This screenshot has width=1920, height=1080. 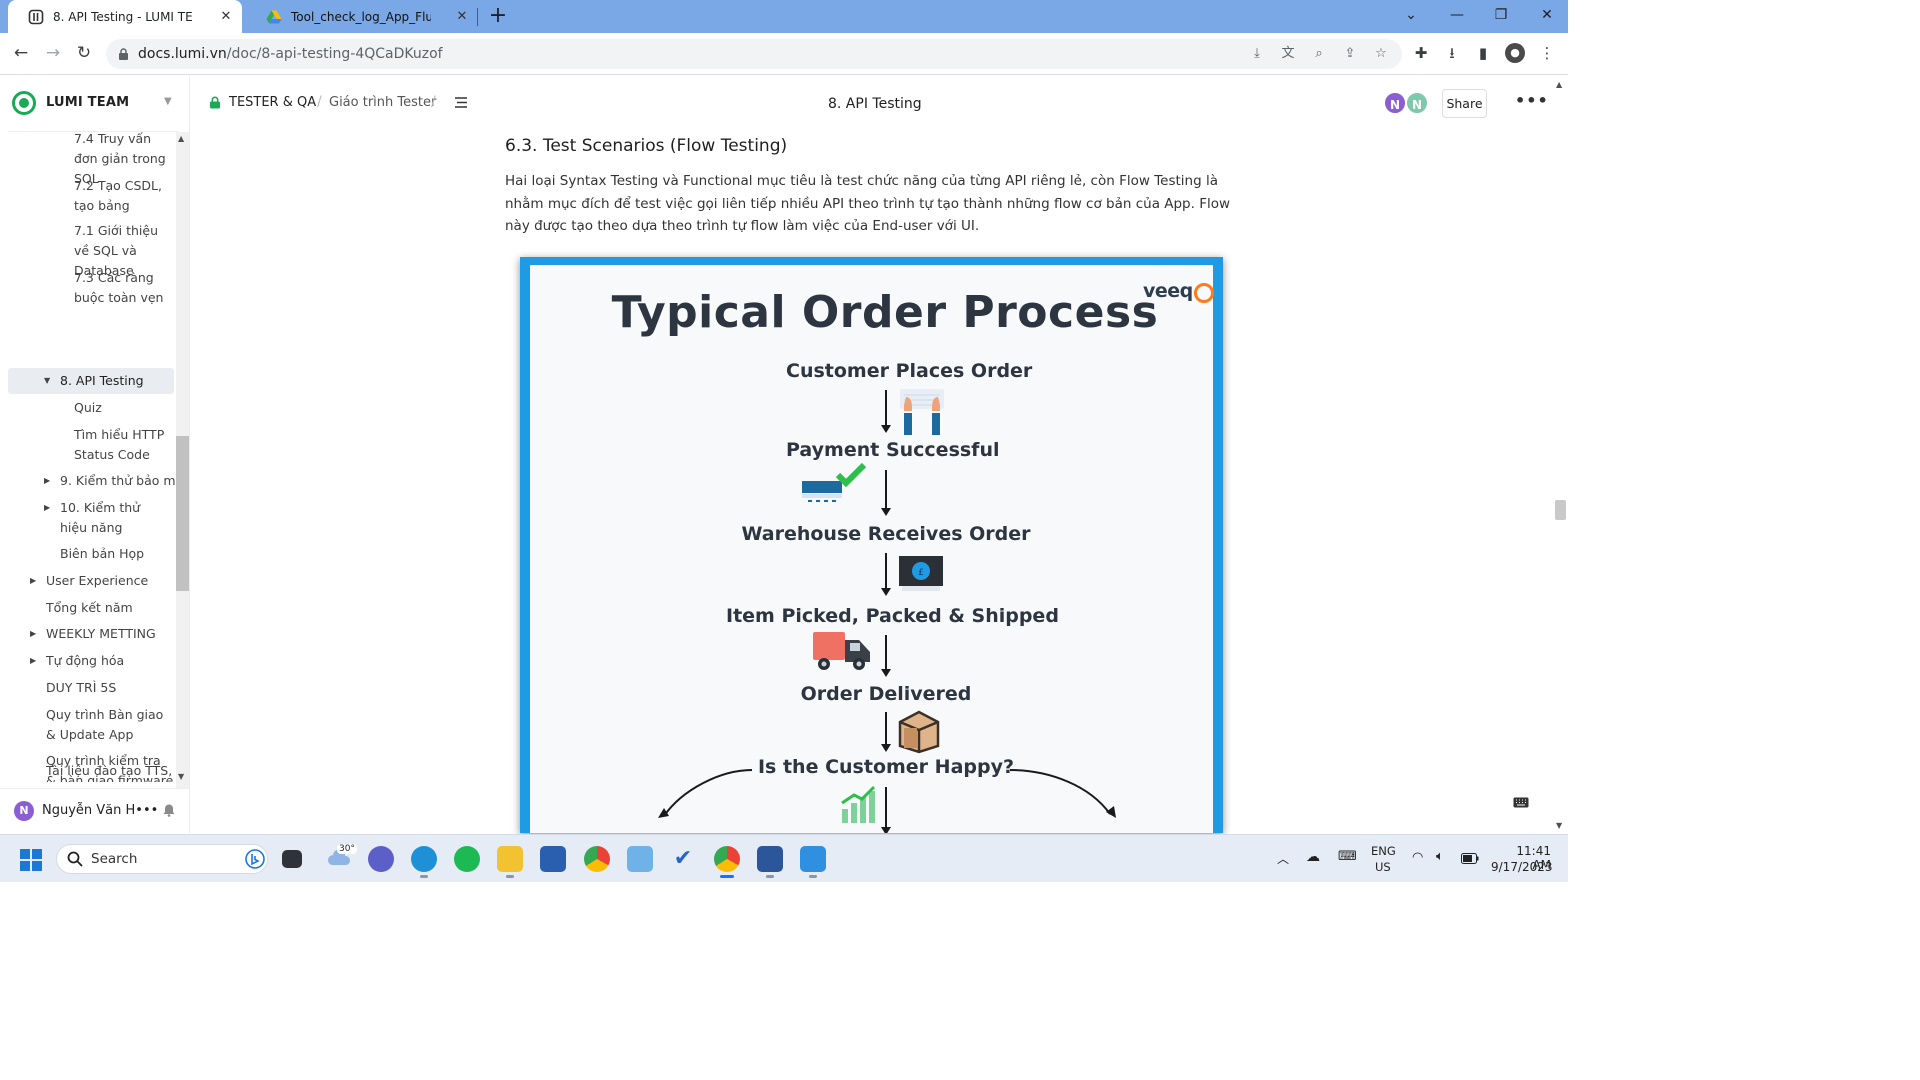 I want to click on show-hidden-icons-chevron-icon: ︿, so click(x=1283, y=858).